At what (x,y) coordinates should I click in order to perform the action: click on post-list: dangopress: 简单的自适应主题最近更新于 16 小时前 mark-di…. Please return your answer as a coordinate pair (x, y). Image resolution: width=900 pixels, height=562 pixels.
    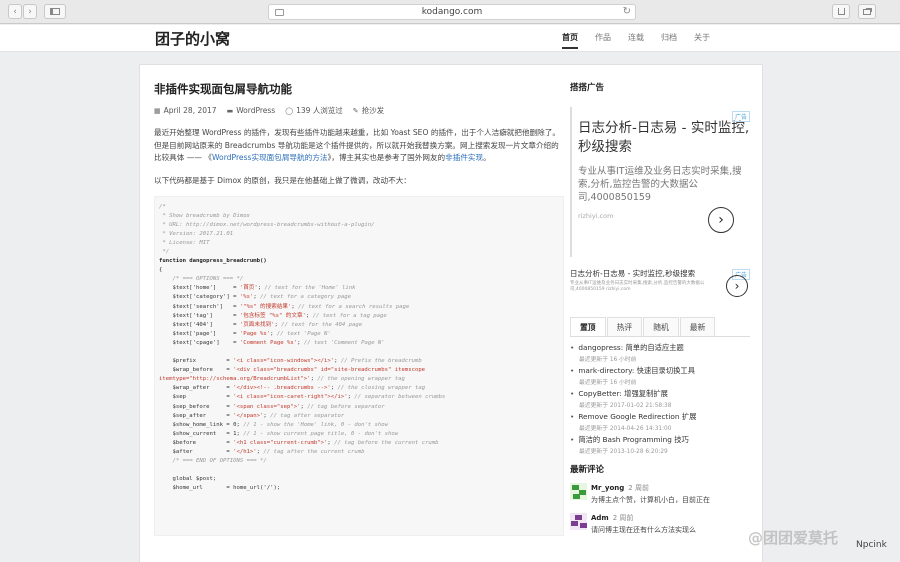
    Looking at the image, I should click on (660, 399).